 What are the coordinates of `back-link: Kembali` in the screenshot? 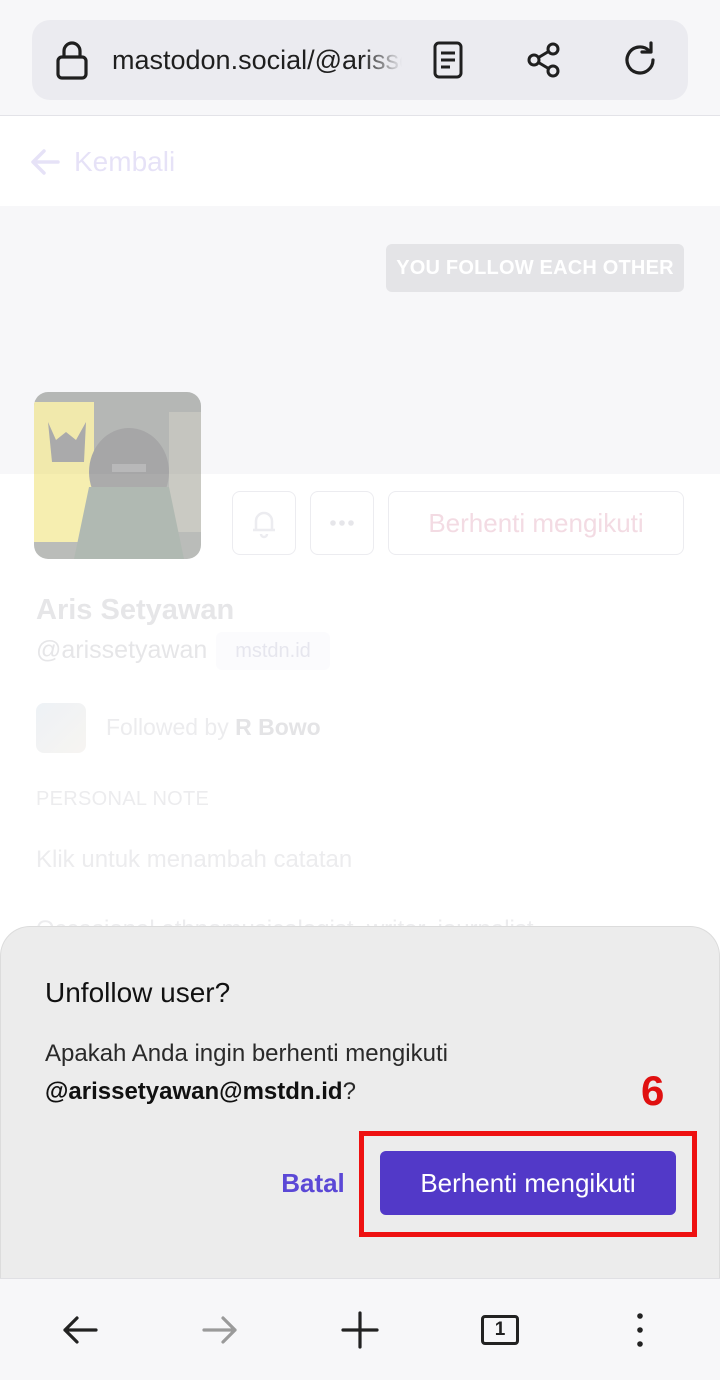 It's located at (101, 162).